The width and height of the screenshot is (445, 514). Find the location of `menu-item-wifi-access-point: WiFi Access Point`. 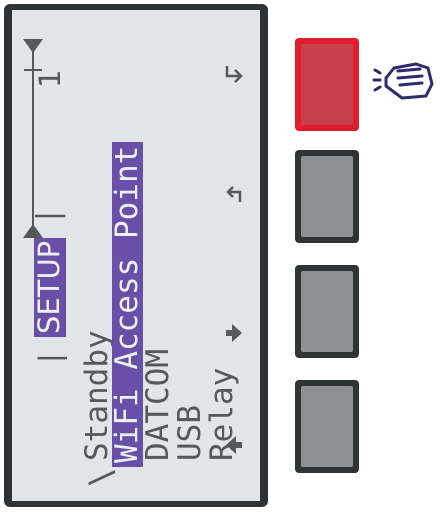

menu-item-wifi-access-point: WiFi Access Point is located at coordinates (127, 304).